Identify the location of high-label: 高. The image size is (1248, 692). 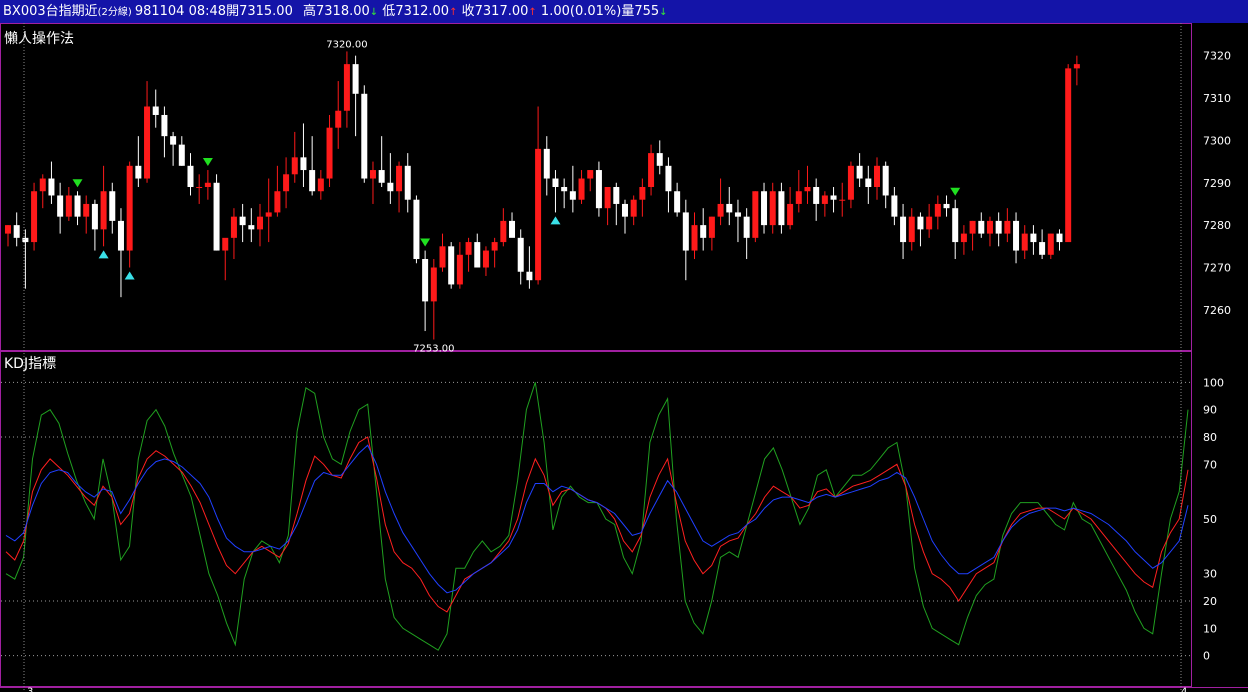
(309, 11).